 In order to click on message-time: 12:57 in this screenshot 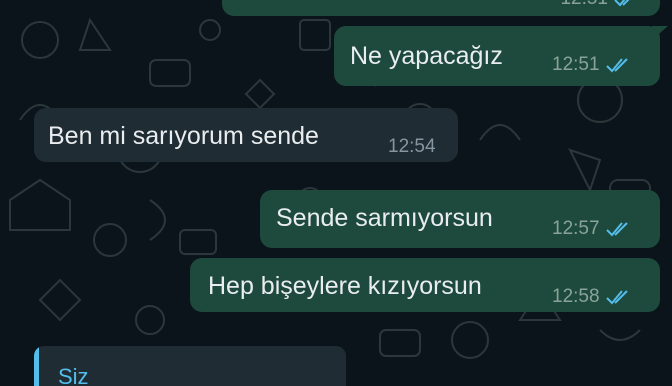, I will do `click(576, 228)`.